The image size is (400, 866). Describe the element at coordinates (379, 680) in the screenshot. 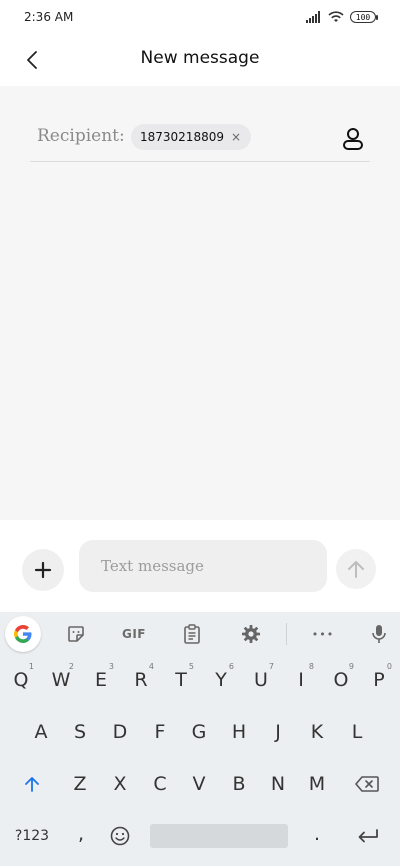

I see `key-p: P0` at that location.